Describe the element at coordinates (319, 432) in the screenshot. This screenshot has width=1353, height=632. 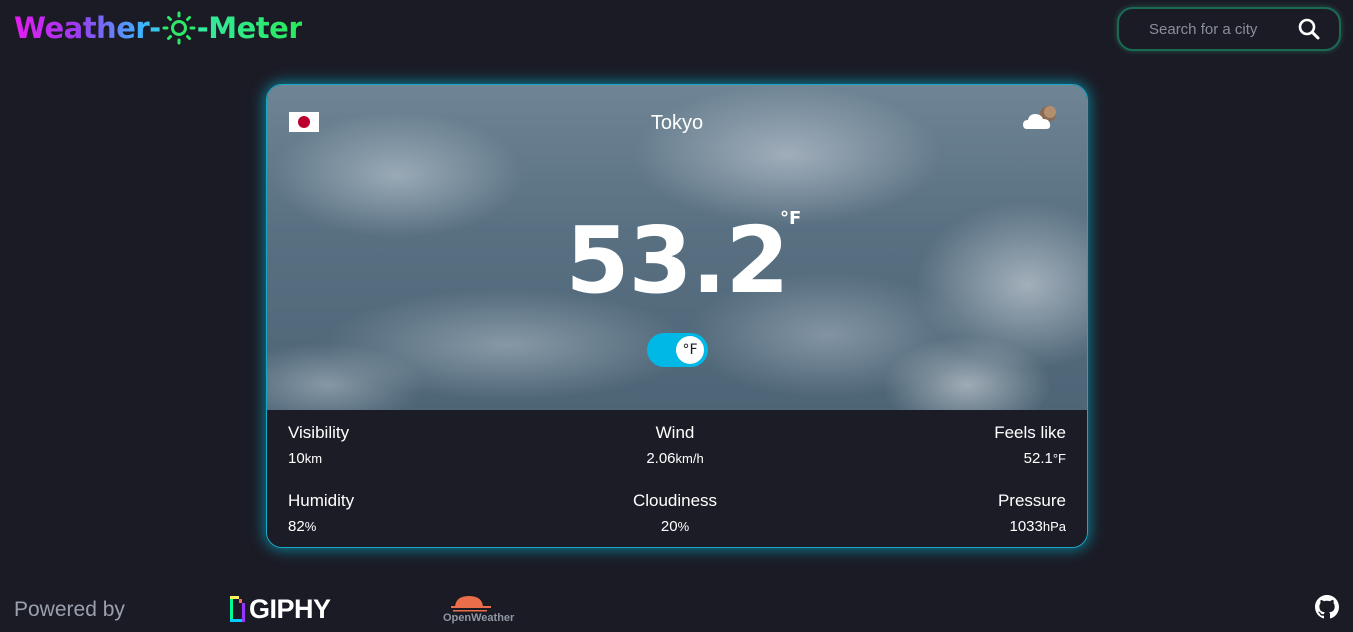
I see `stat-label: Visibility` at that location.